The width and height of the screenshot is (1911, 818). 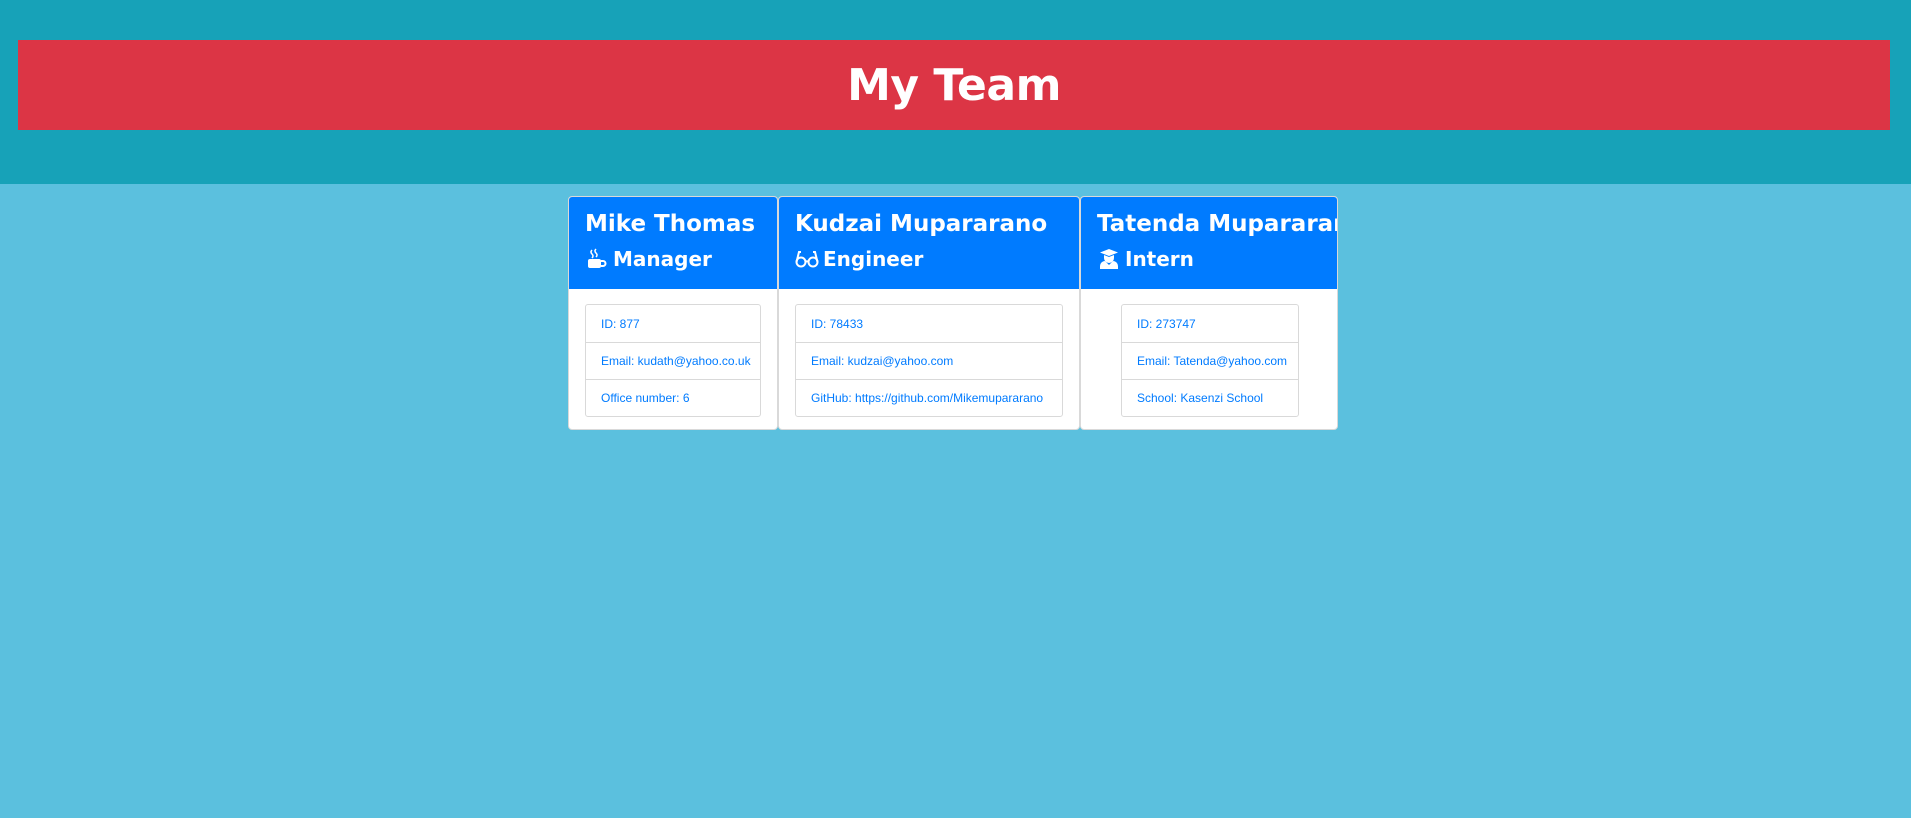 I want to click on role-label: Engineer, so click(x=873, y=259).